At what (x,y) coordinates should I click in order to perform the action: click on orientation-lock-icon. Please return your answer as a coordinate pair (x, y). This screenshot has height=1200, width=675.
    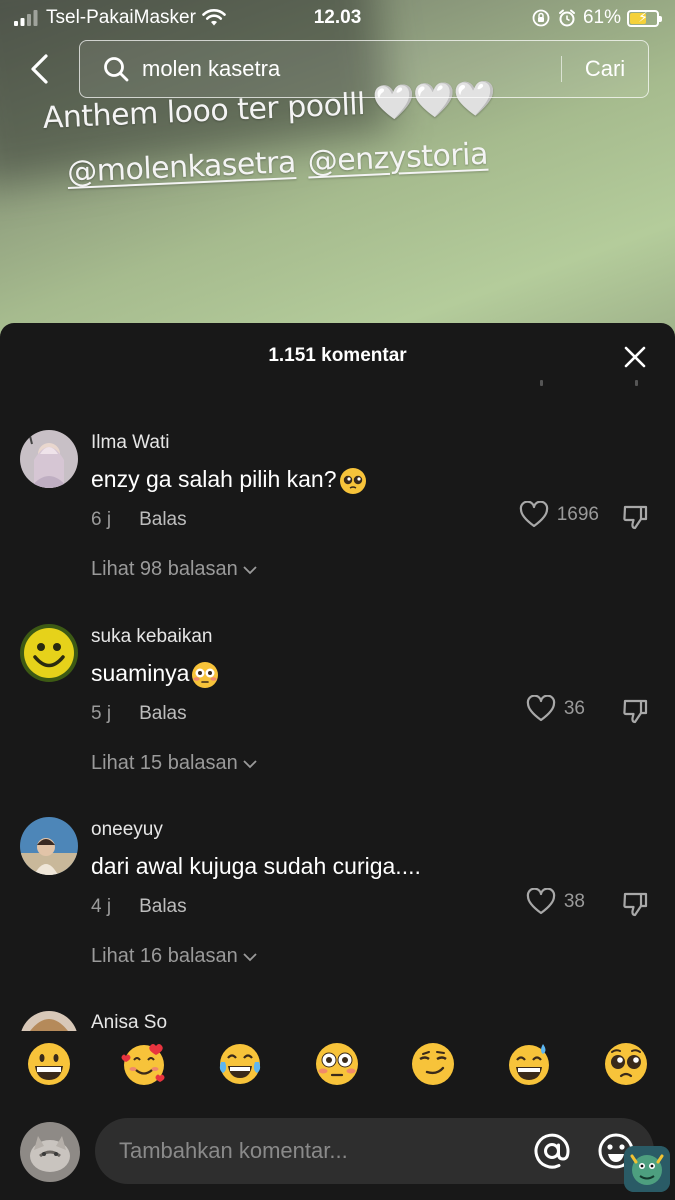
    Looking at the image, I should click on (541, 18).